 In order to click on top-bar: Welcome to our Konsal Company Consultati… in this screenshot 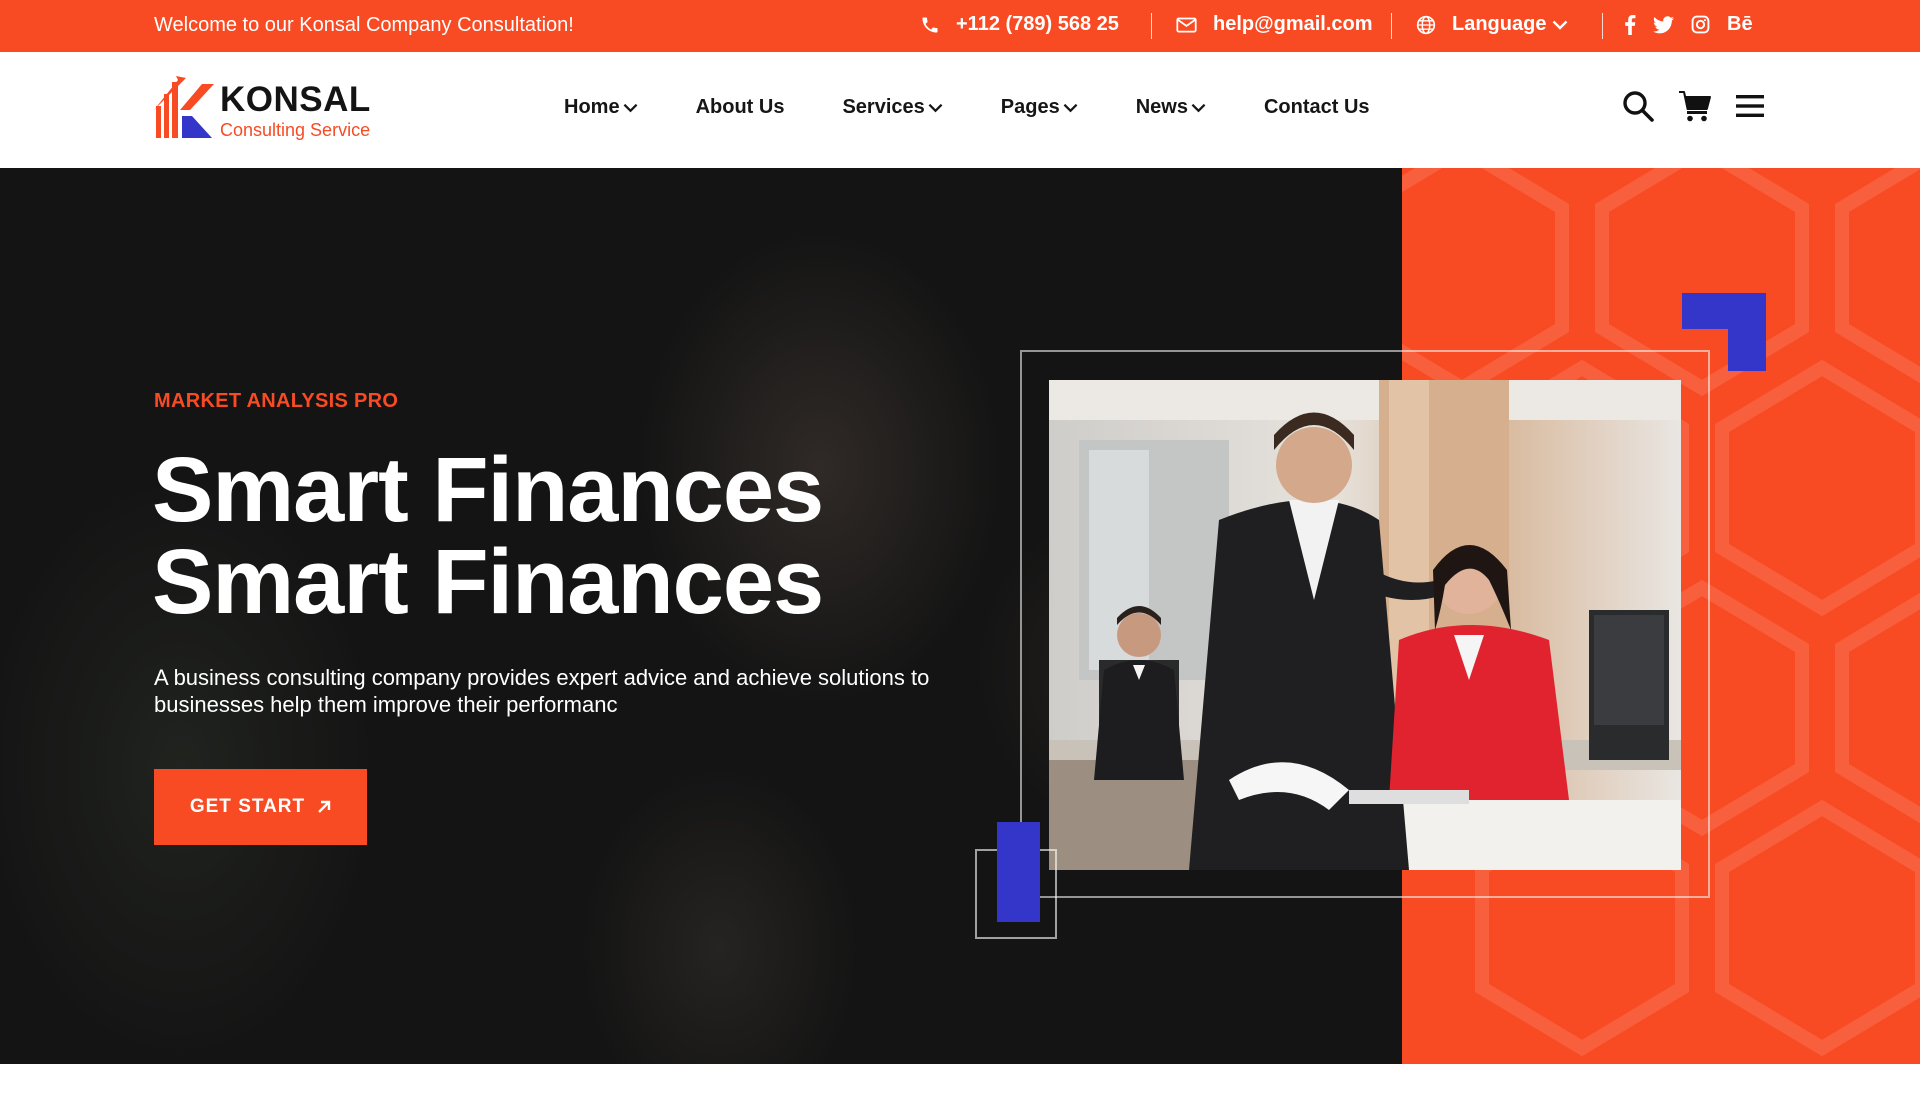, I will do `click(960, 26)`.